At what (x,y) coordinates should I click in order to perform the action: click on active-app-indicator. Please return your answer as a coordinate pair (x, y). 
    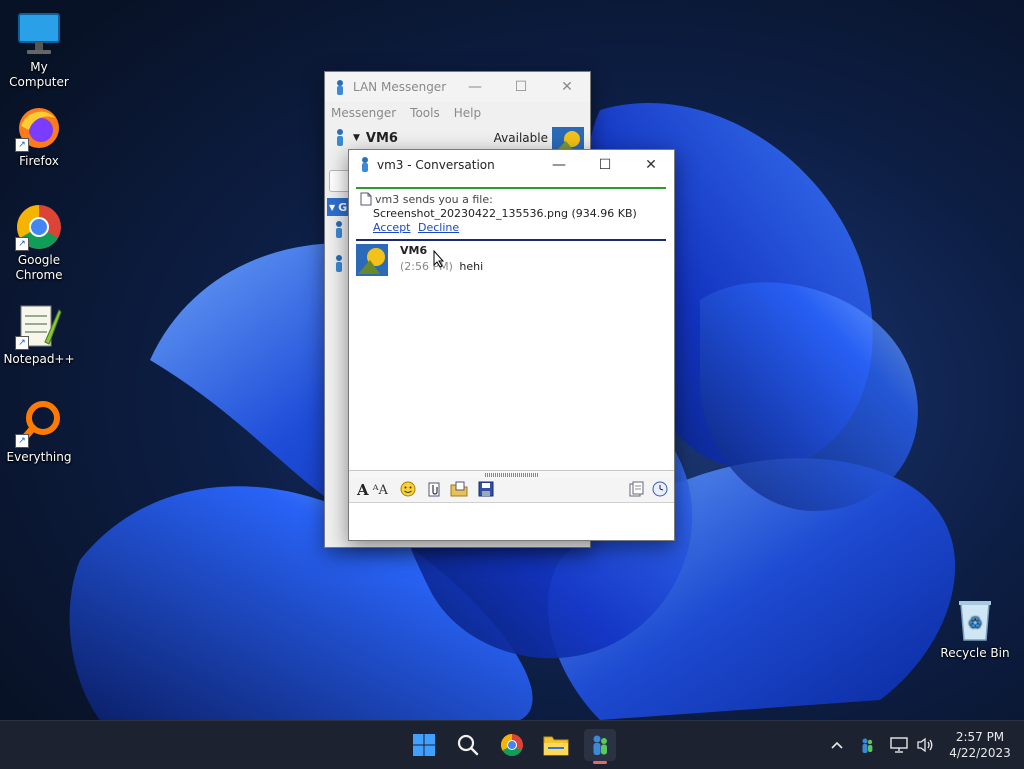
    Looking at the image, I should click on (600, 762).